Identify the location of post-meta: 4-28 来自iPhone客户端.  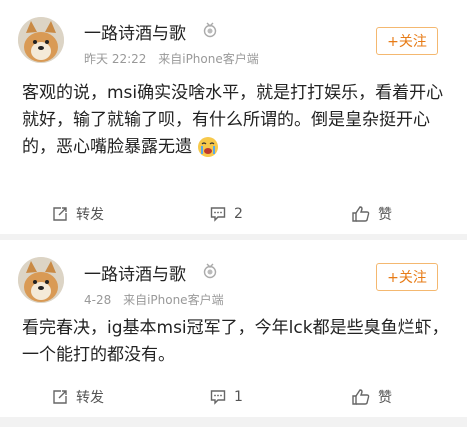
(158, 299).